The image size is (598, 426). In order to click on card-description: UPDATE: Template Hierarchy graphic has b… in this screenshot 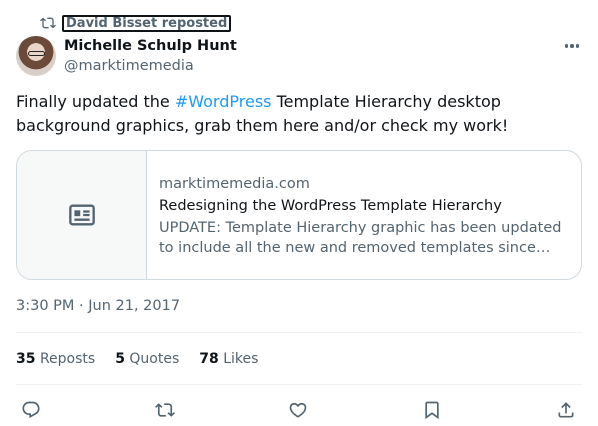, I will do `click(360, 238)`.